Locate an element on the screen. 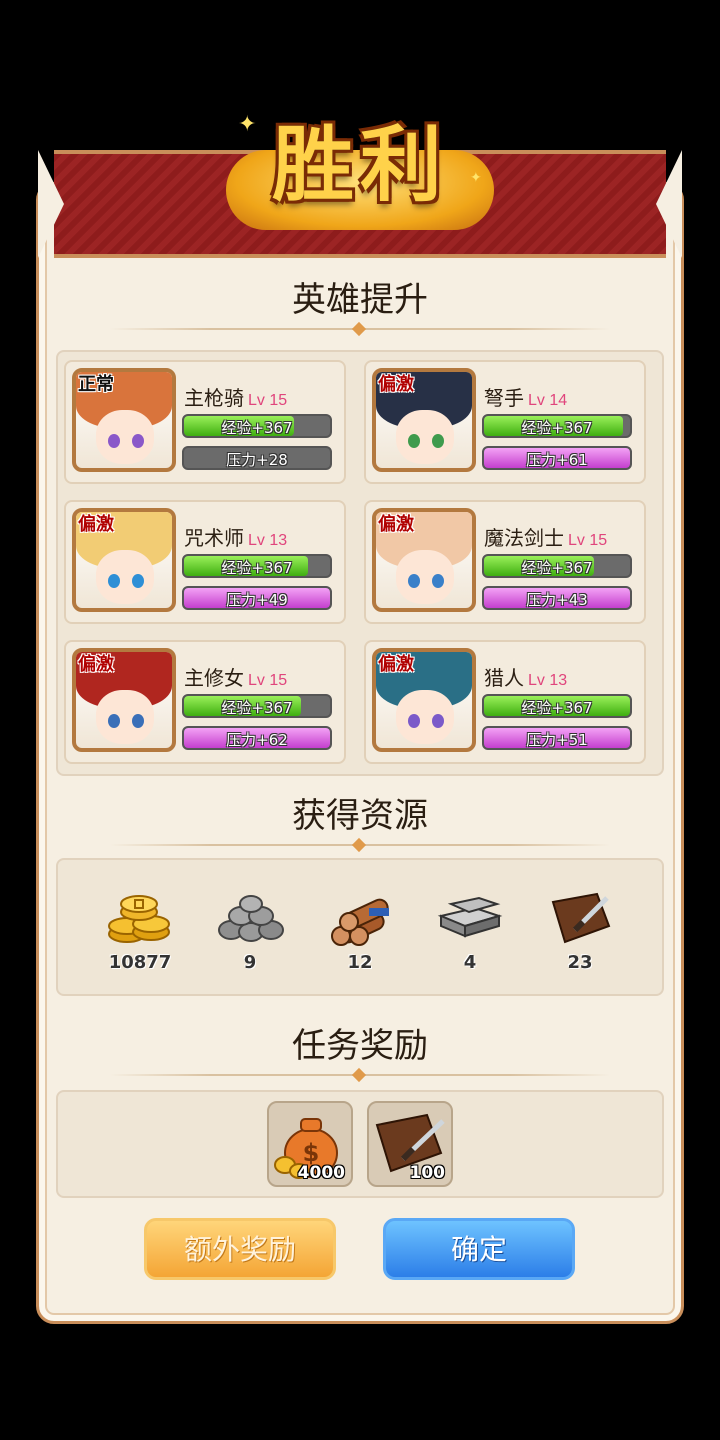 Image resolution: width=720 pixels, height=1440 pixels. quest-reward-box is located at coordinates (360, 1144).